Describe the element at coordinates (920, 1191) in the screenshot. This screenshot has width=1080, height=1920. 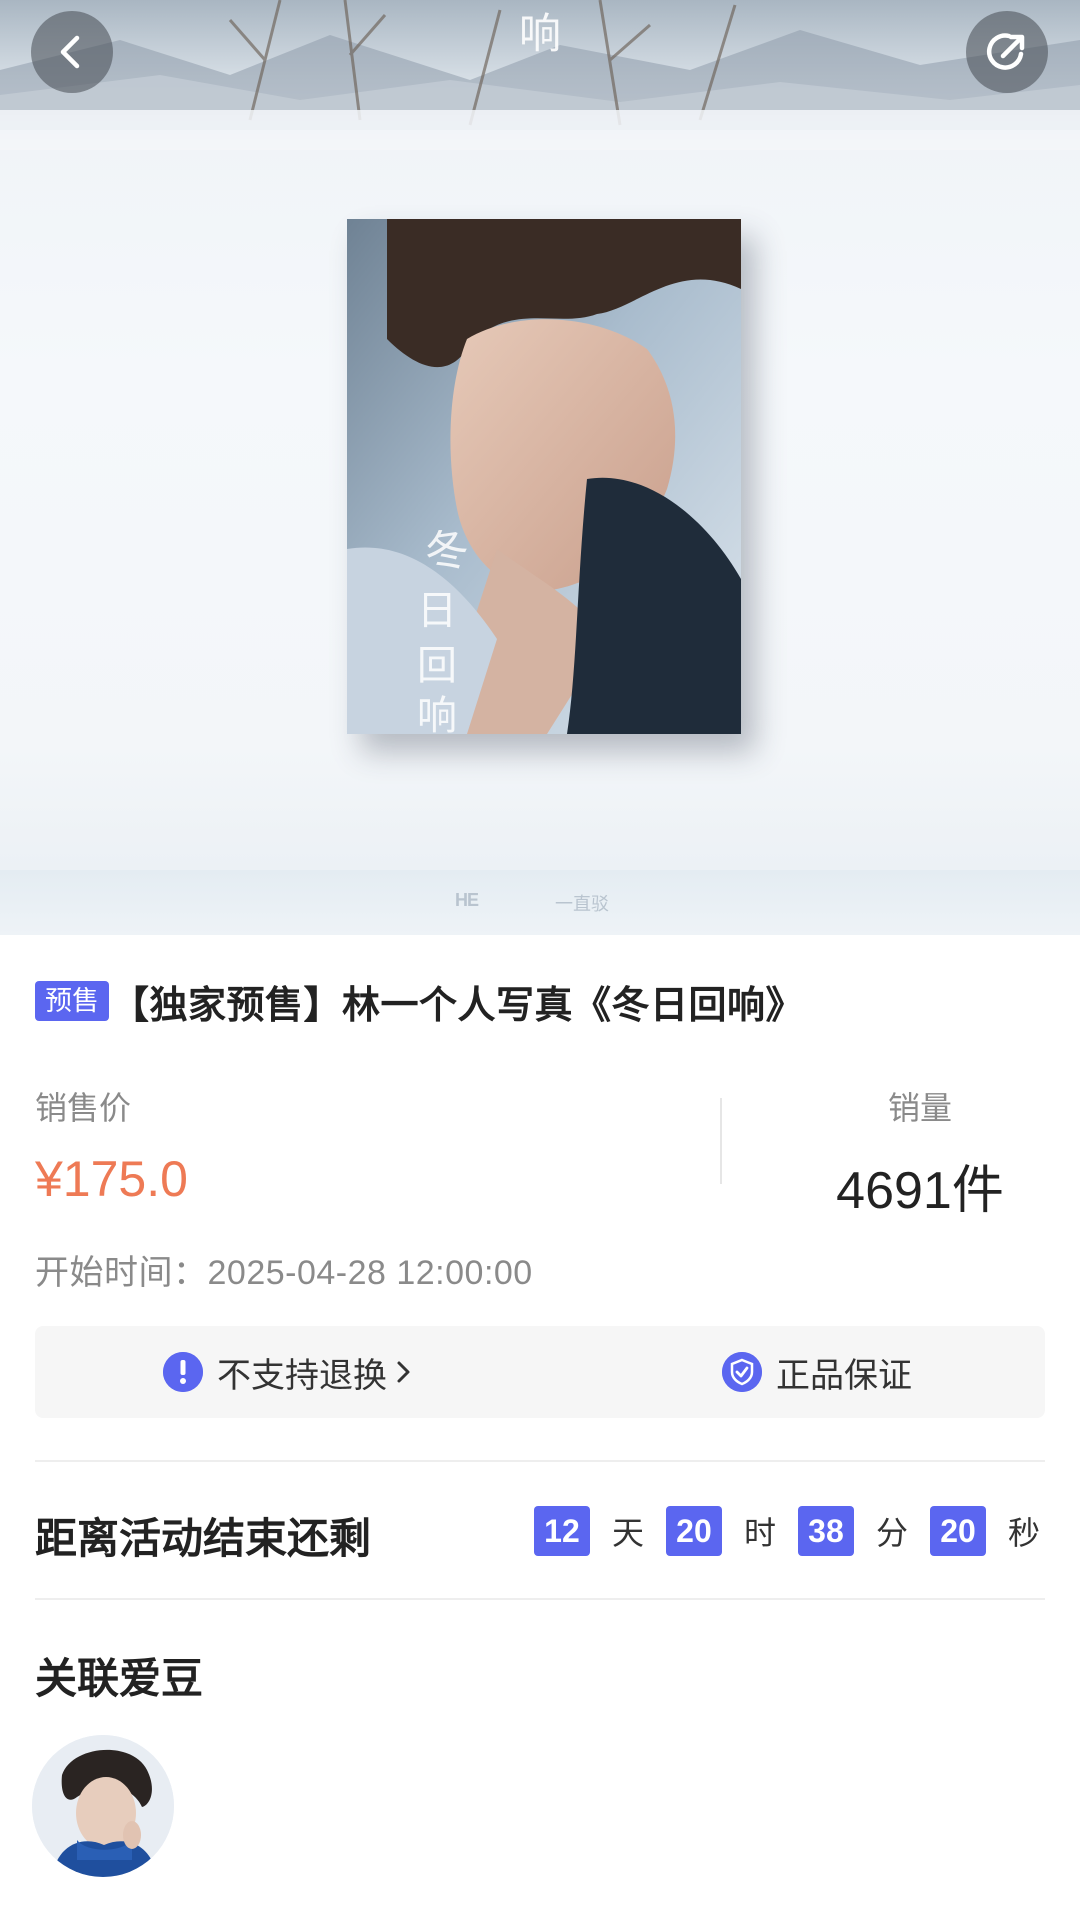
I see `sales-value: 4691件` at that location.